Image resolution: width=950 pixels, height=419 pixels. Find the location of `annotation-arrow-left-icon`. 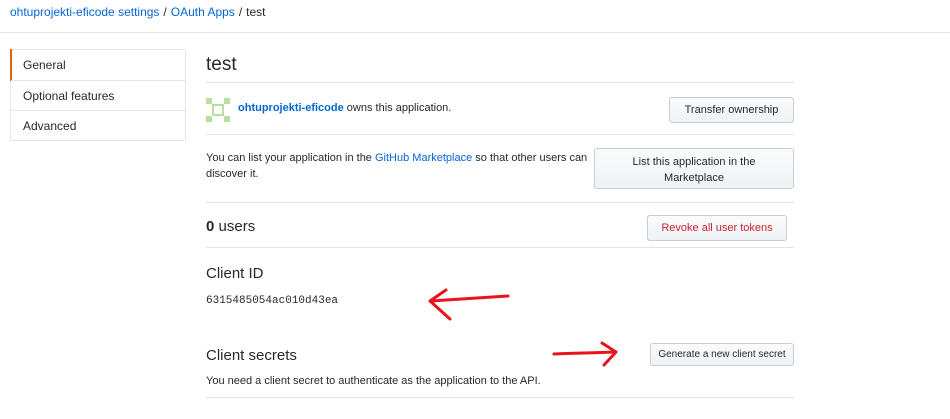

annotation-arrow-left-icon is located at coordinates (469, 304).